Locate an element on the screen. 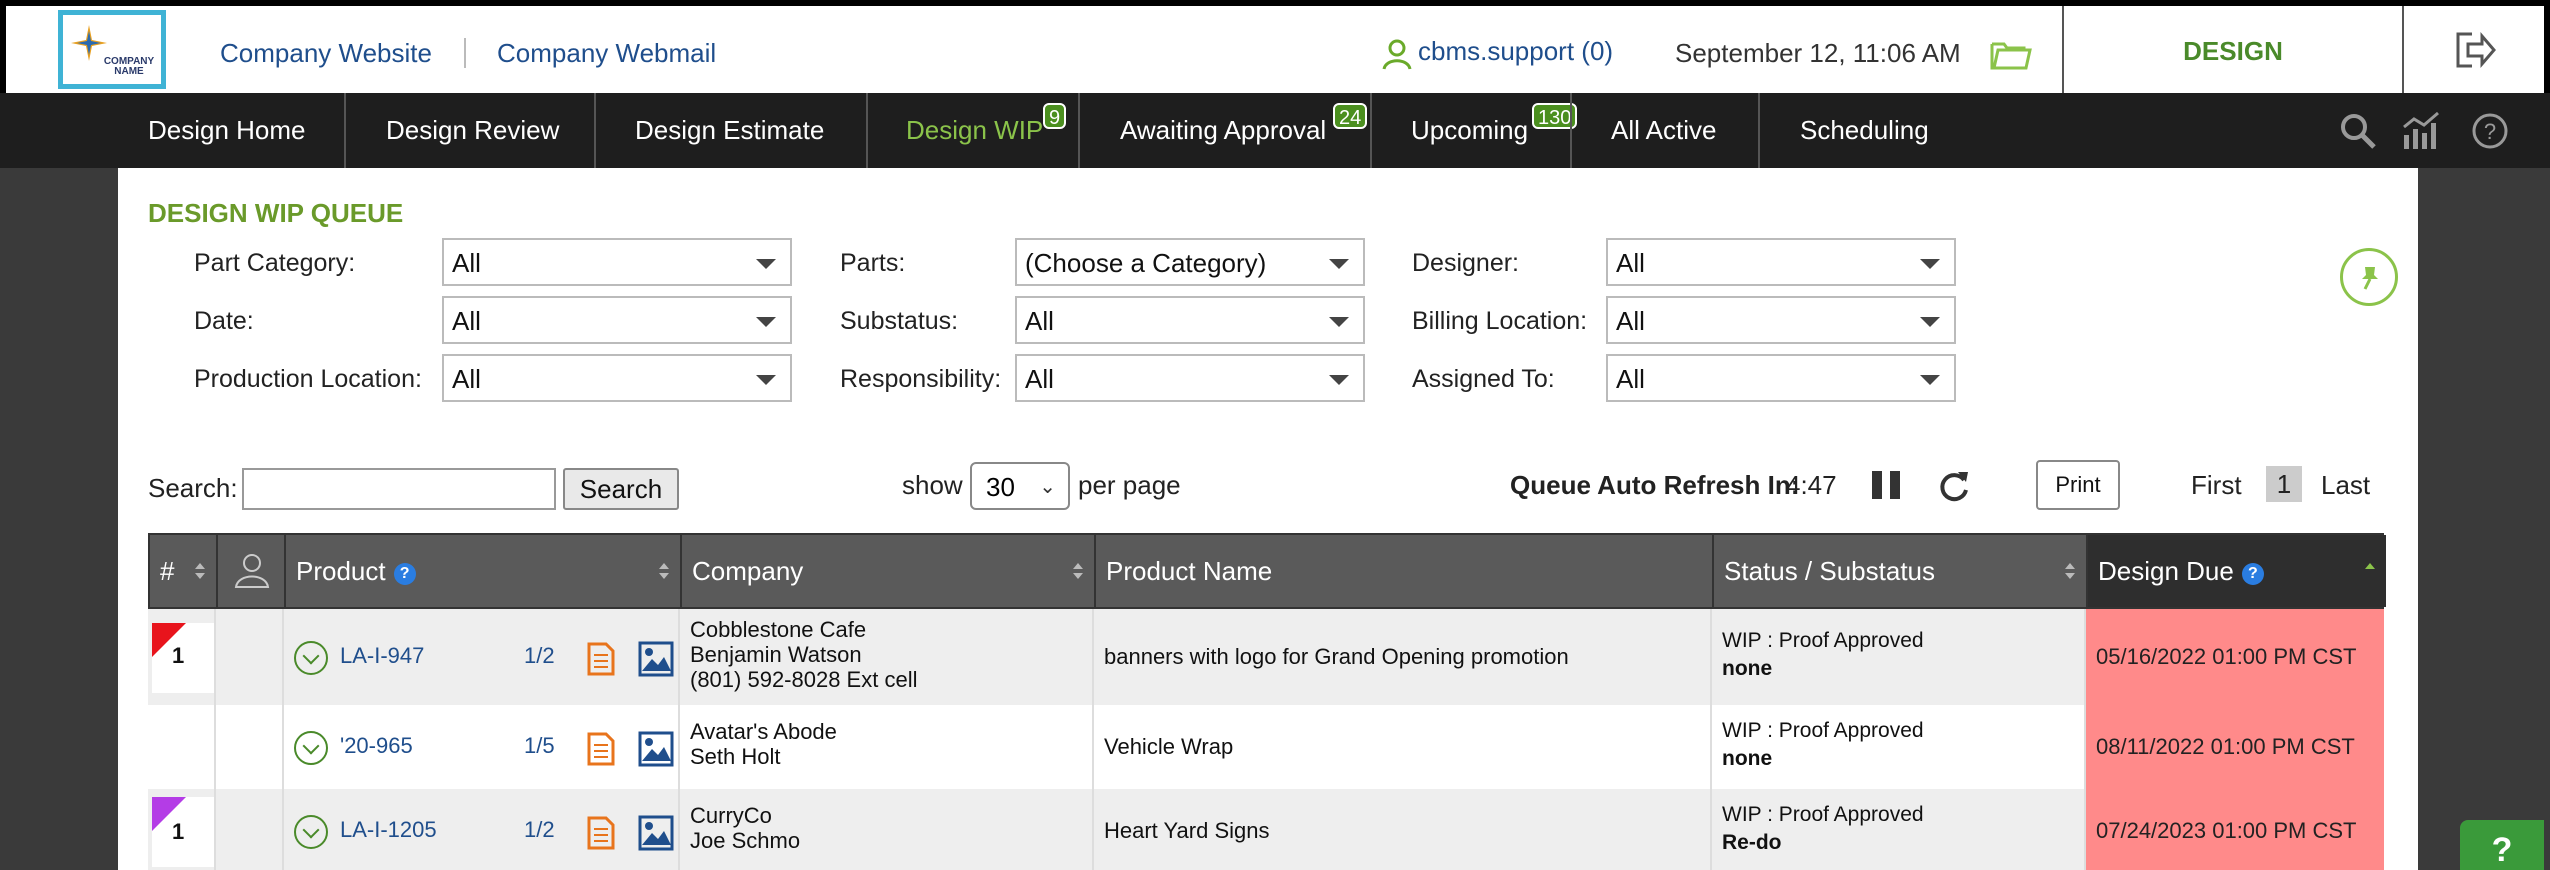 The width and height of the screenshot is (2550, 870). contact-phone: (801) 592-8028 Ext cell is located at coordinates (804, 679).